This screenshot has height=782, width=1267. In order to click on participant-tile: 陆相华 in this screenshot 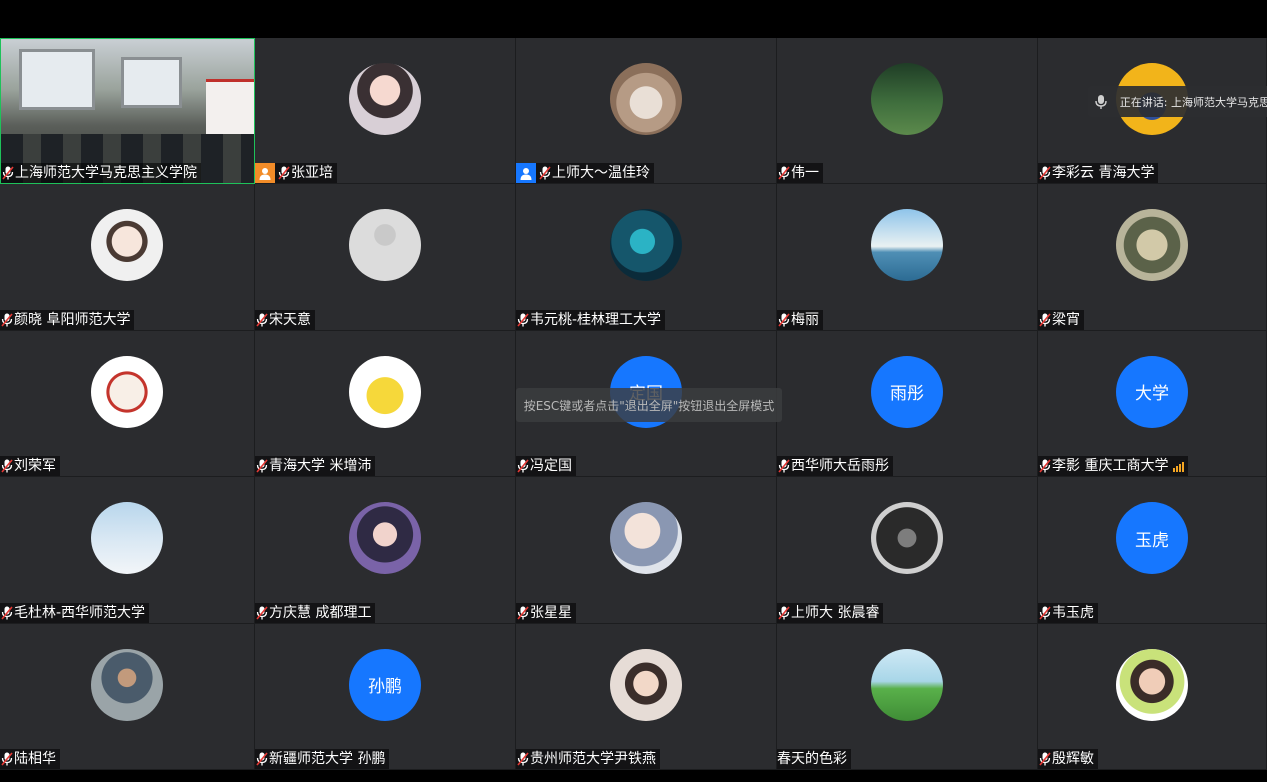, I will do `click(127, 696)`.